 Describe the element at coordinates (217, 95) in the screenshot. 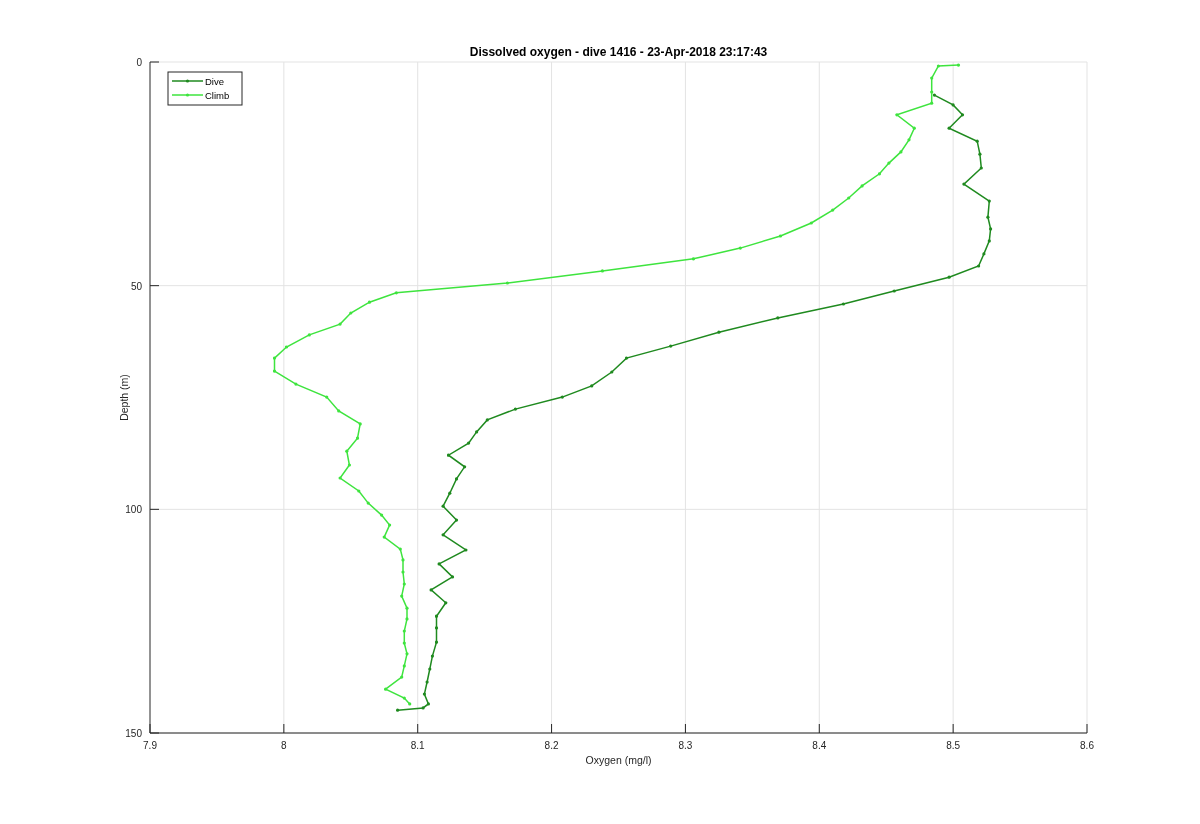

I see `legend-label: Climb` at that location.